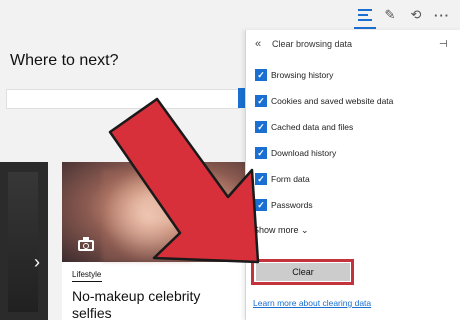  Describe the element at coordinates (332, 101) in the screenshot. I see `option-label: Cookies and saved website data` at that location.